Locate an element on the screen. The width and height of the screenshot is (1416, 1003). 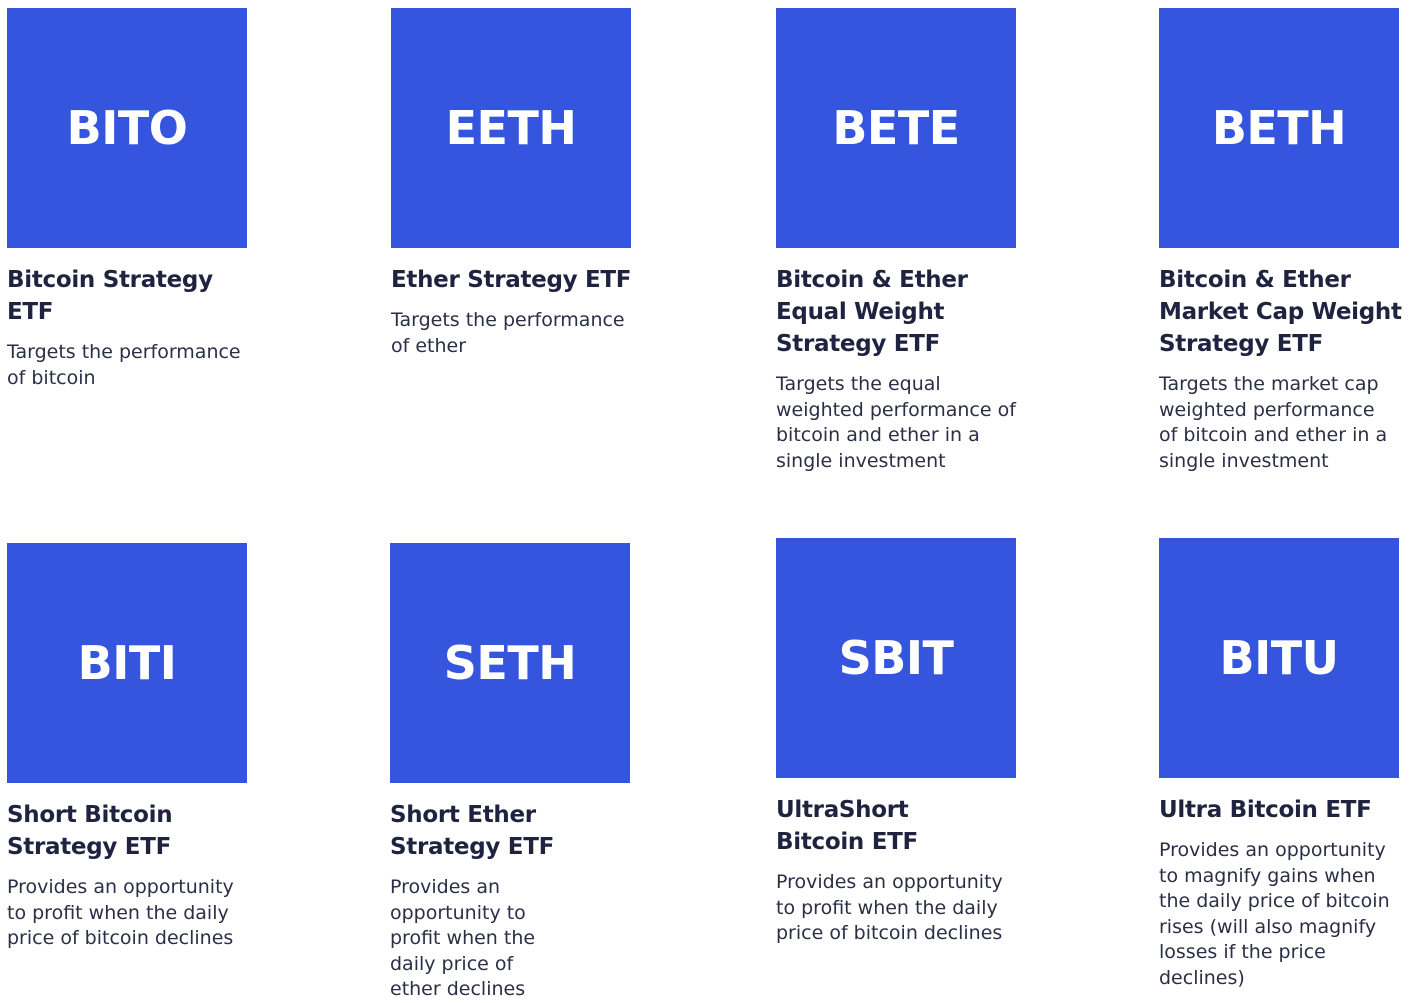
product-description: Targets the performance of ether is located at coordinates (508, 333).